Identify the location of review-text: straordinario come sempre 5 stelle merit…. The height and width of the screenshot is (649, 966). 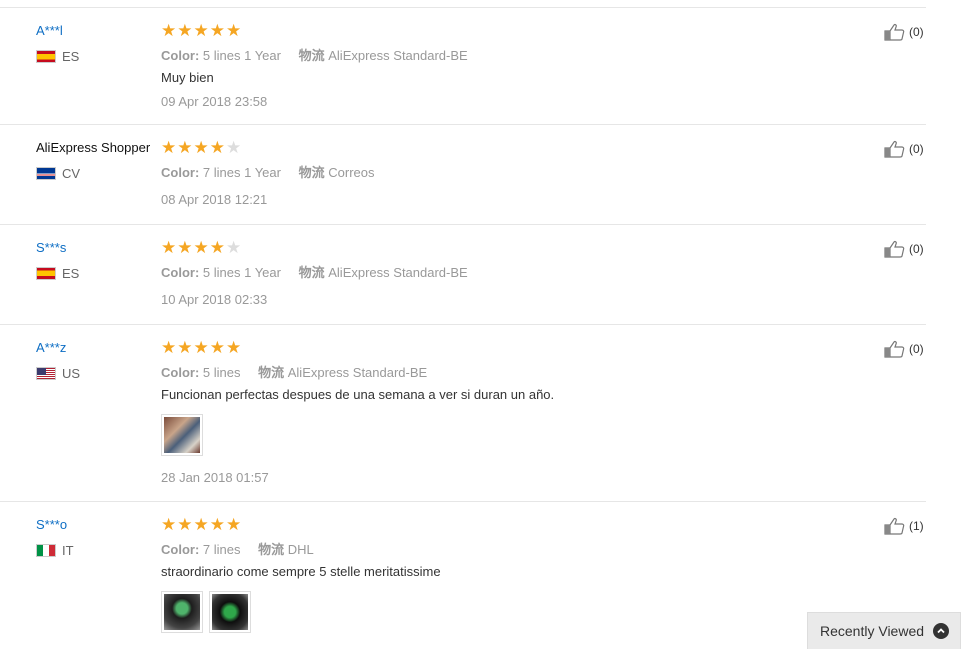
(301, 571).